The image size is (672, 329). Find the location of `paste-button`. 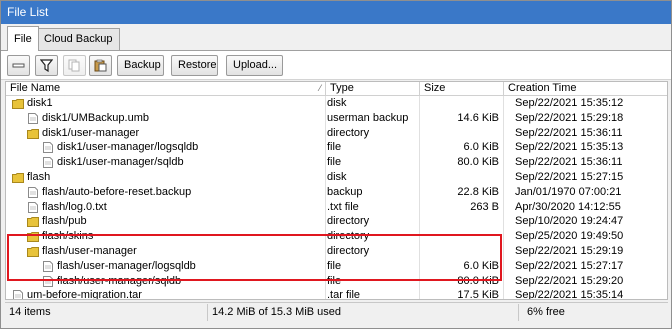

paste-button is located at coordinates (100, 65).